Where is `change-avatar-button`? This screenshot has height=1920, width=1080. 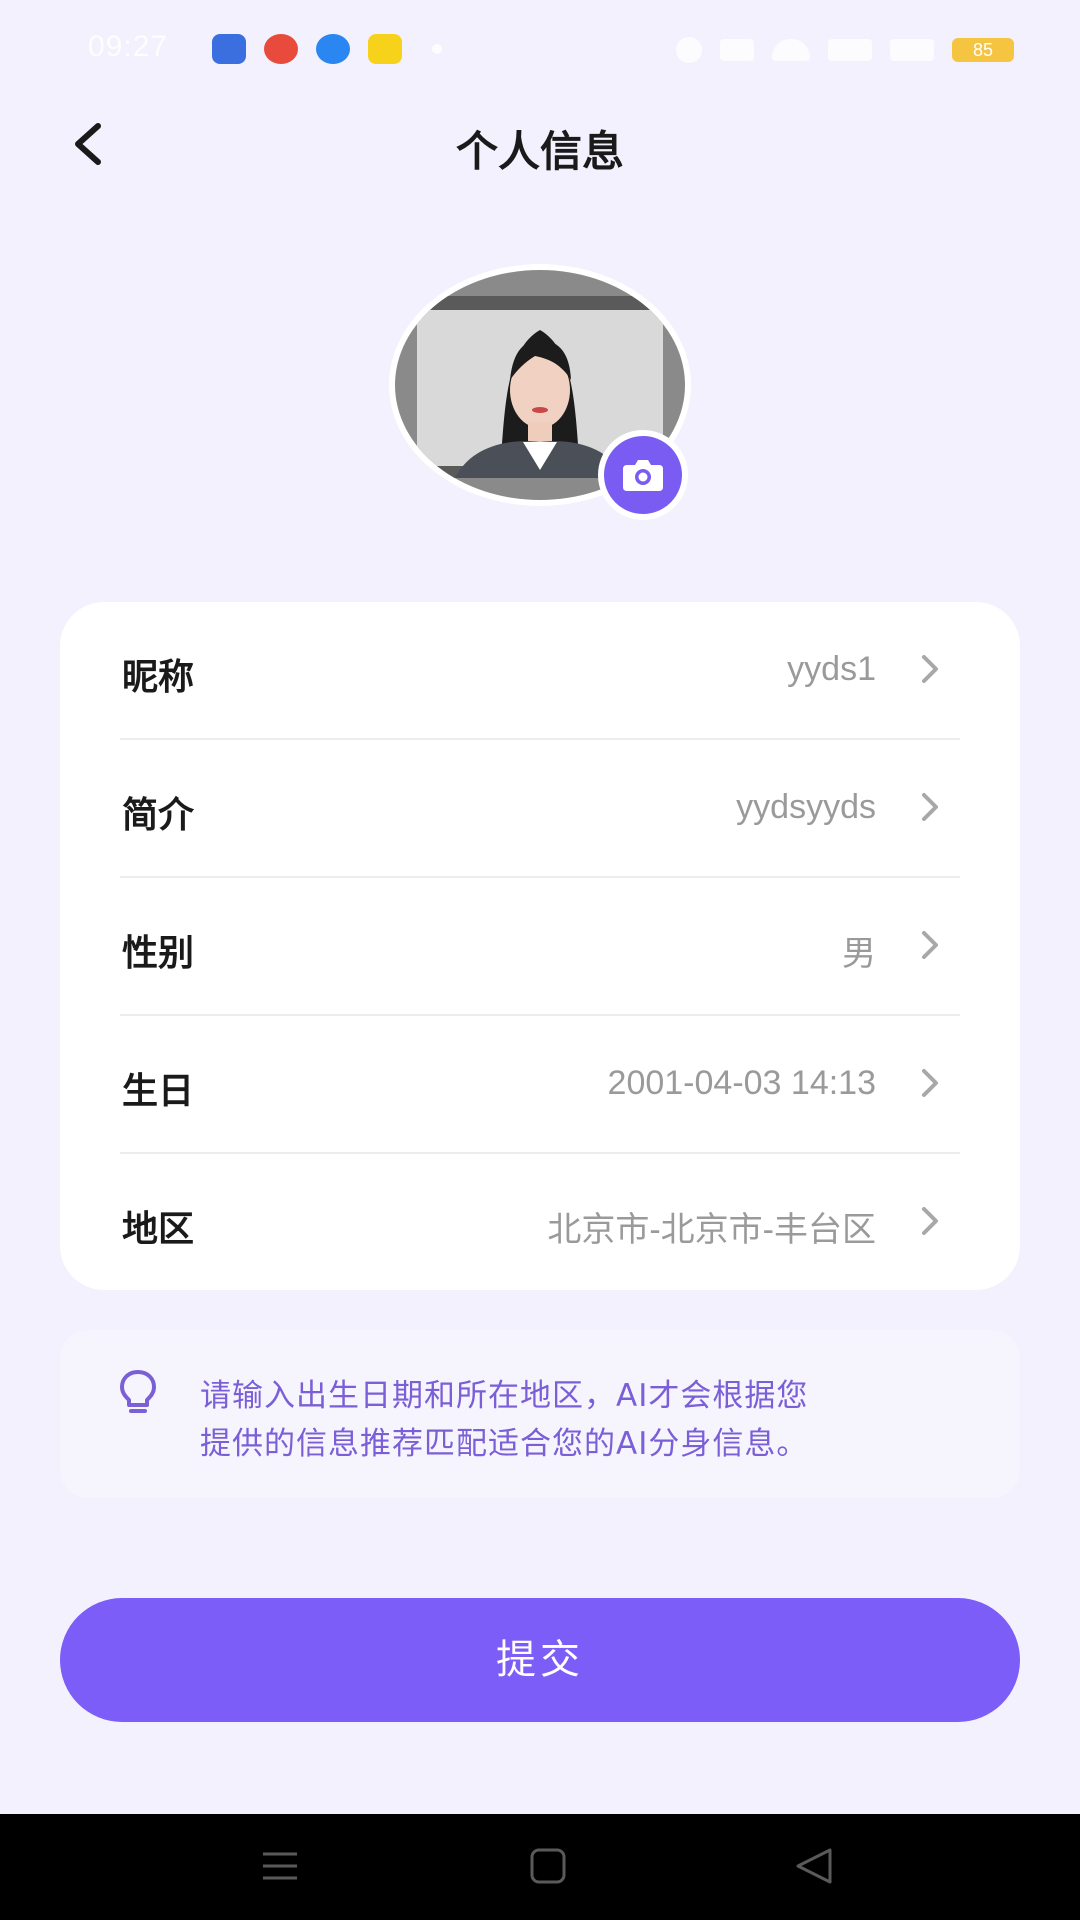
change-avatar-button is located at coordinates (643, 475).